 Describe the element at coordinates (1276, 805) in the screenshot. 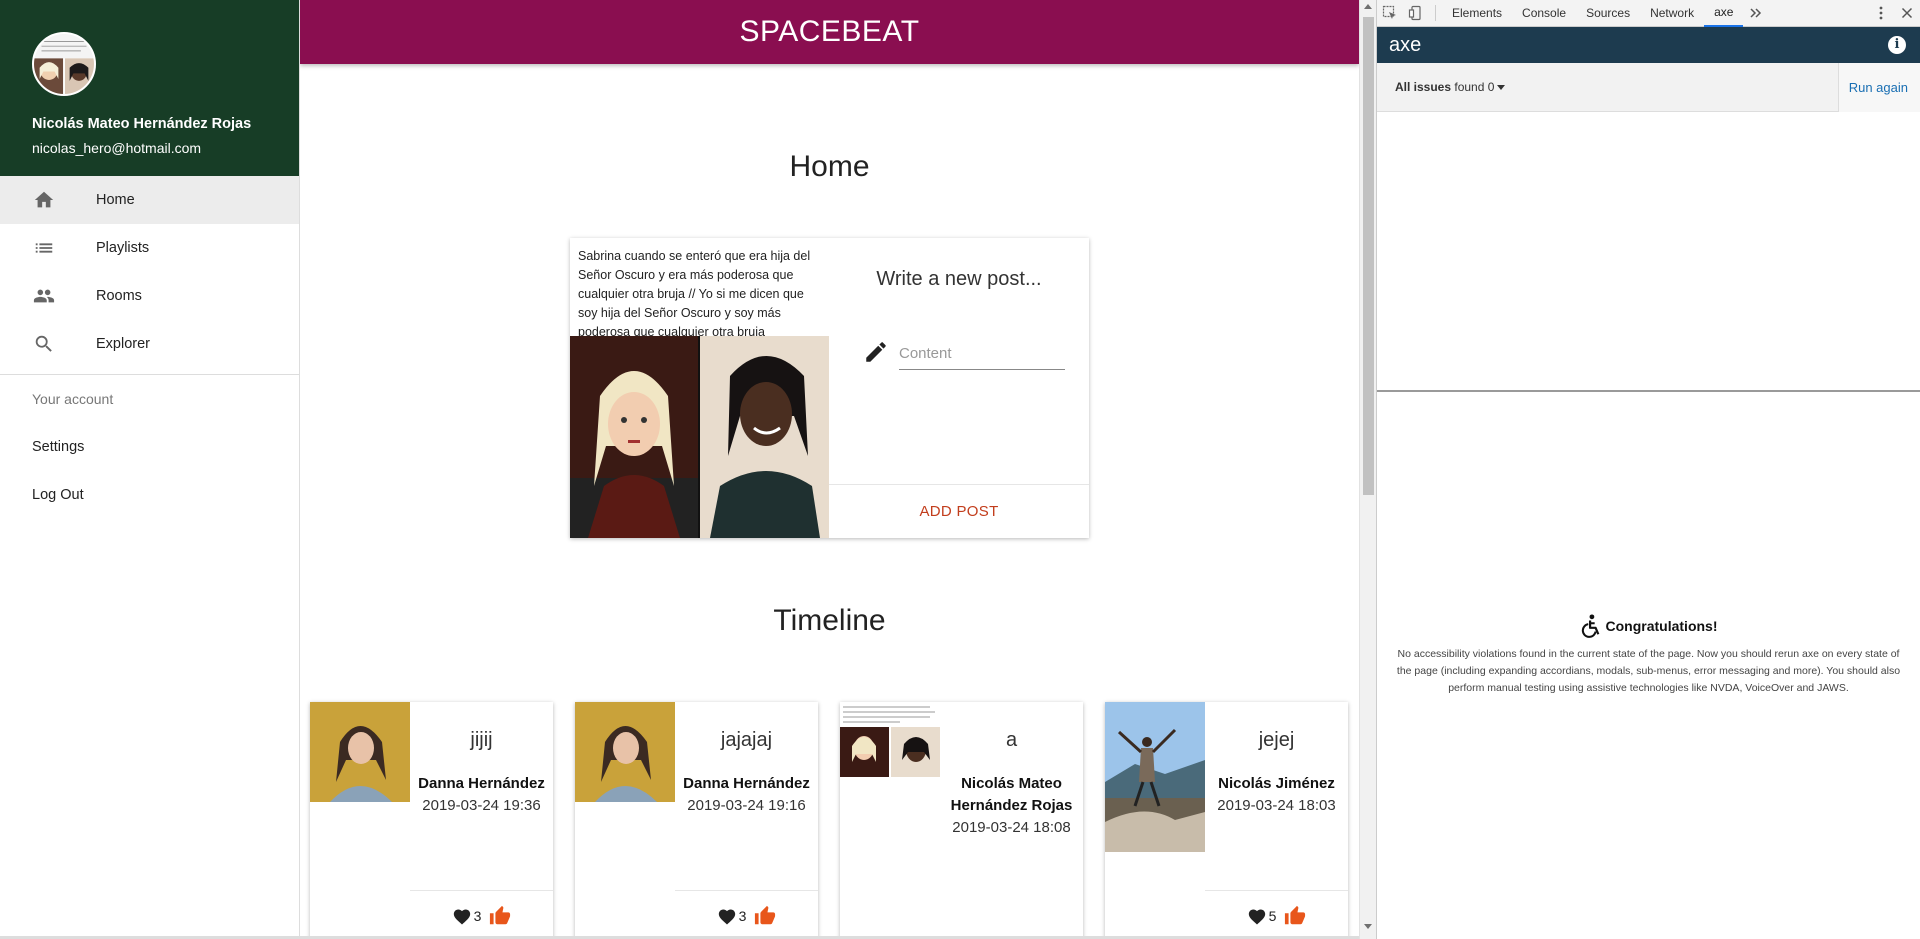

I see `post-date: 2019-03-24 18:03` at that location.